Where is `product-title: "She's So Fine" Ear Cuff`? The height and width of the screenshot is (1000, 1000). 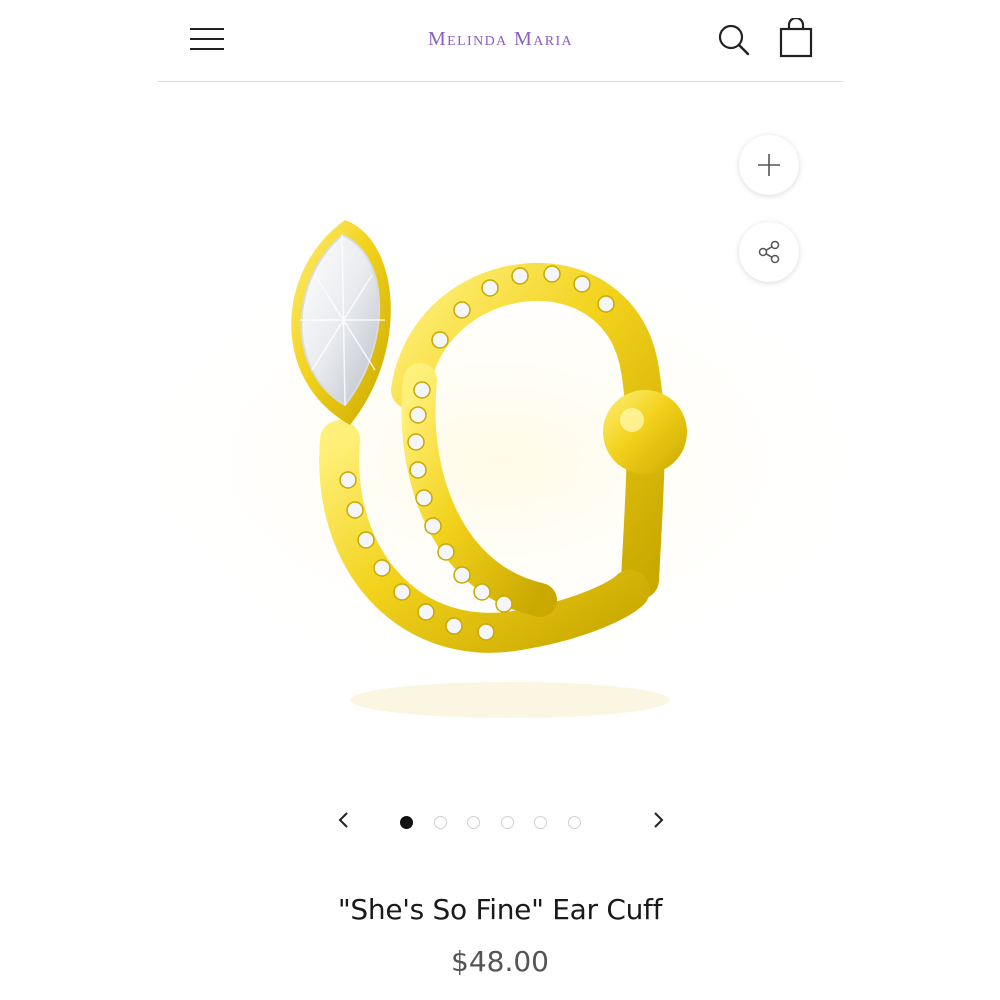
product-title: "She's So Fine" Ear Cuff is located at coordinates (500, 909).